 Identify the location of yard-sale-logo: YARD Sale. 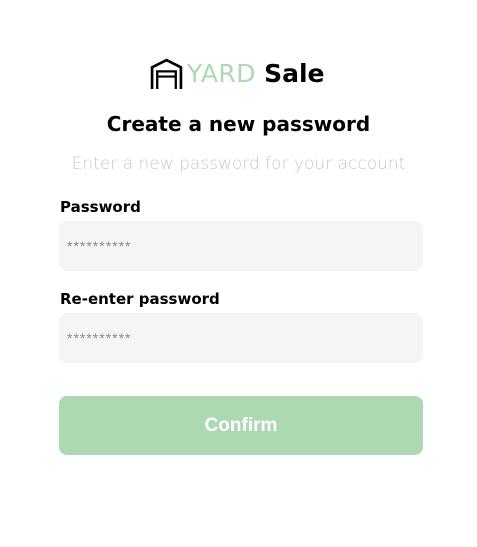
(237, 74).